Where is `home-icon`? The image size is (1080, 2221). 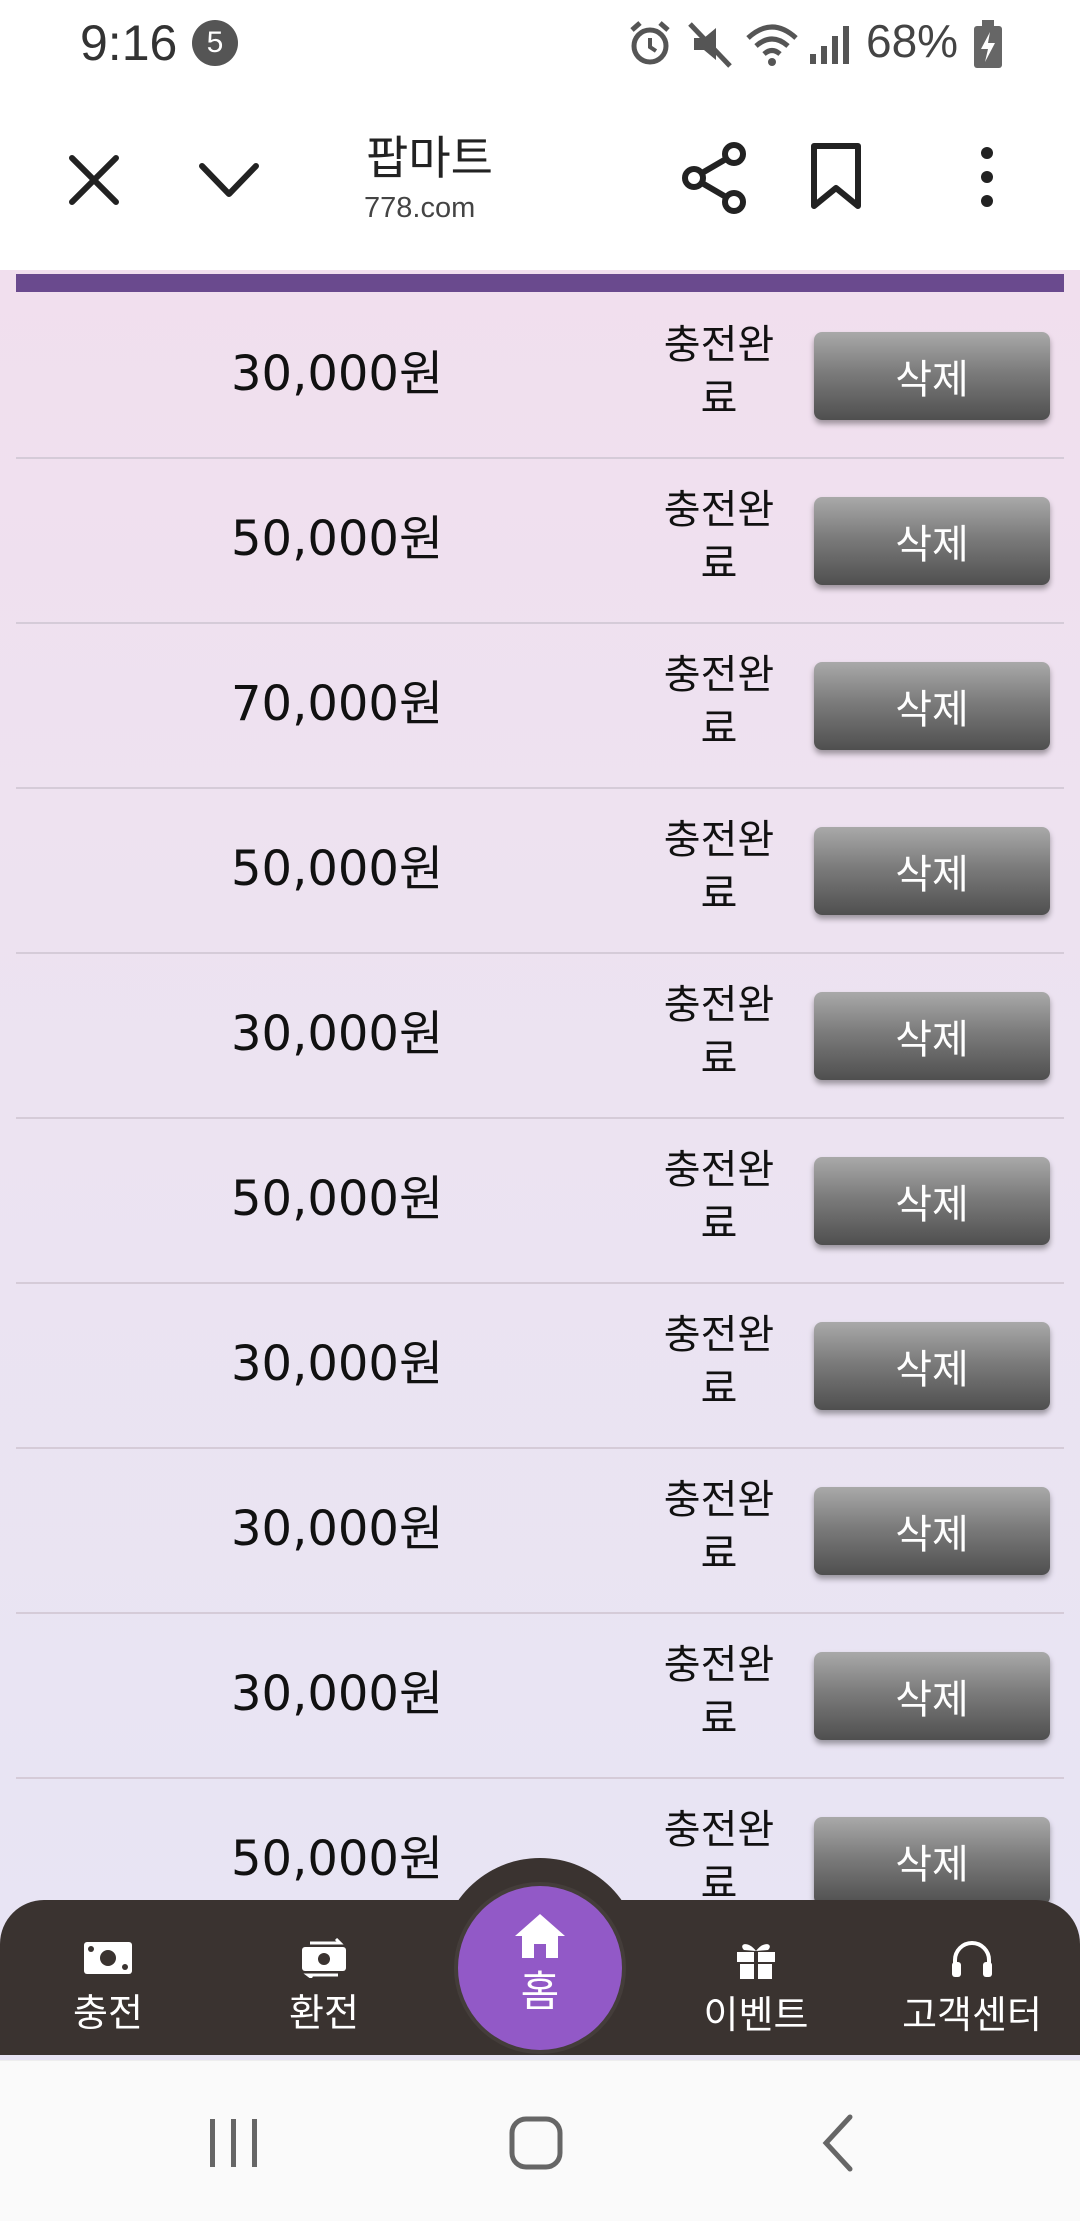 home-icon is located at coordinates (540, 1936).